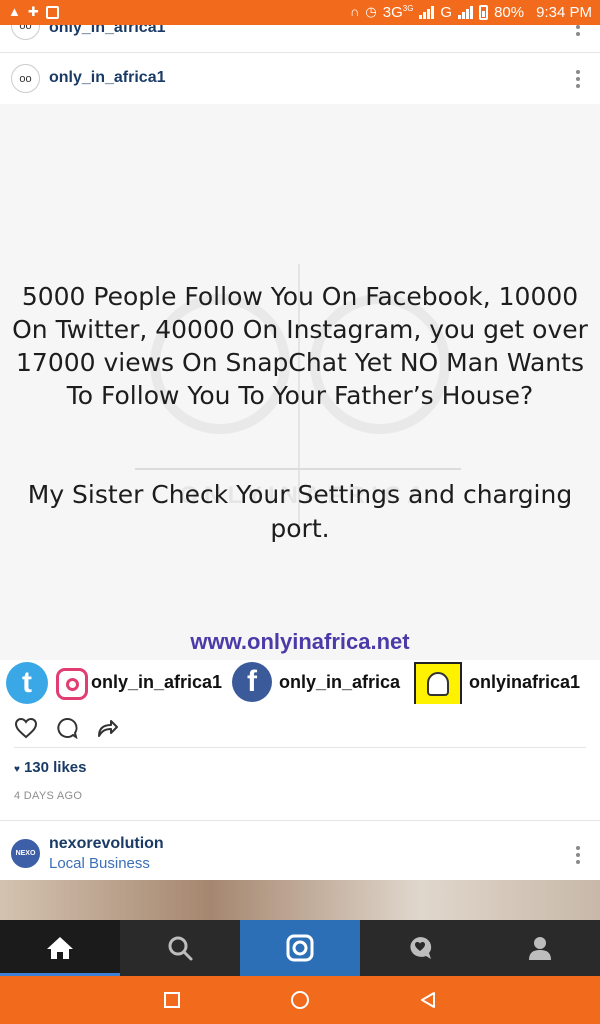  What do you see at coordinates (484, 12) in the screenshot?
I see `battery-icon` at bounding box center [484, 12].